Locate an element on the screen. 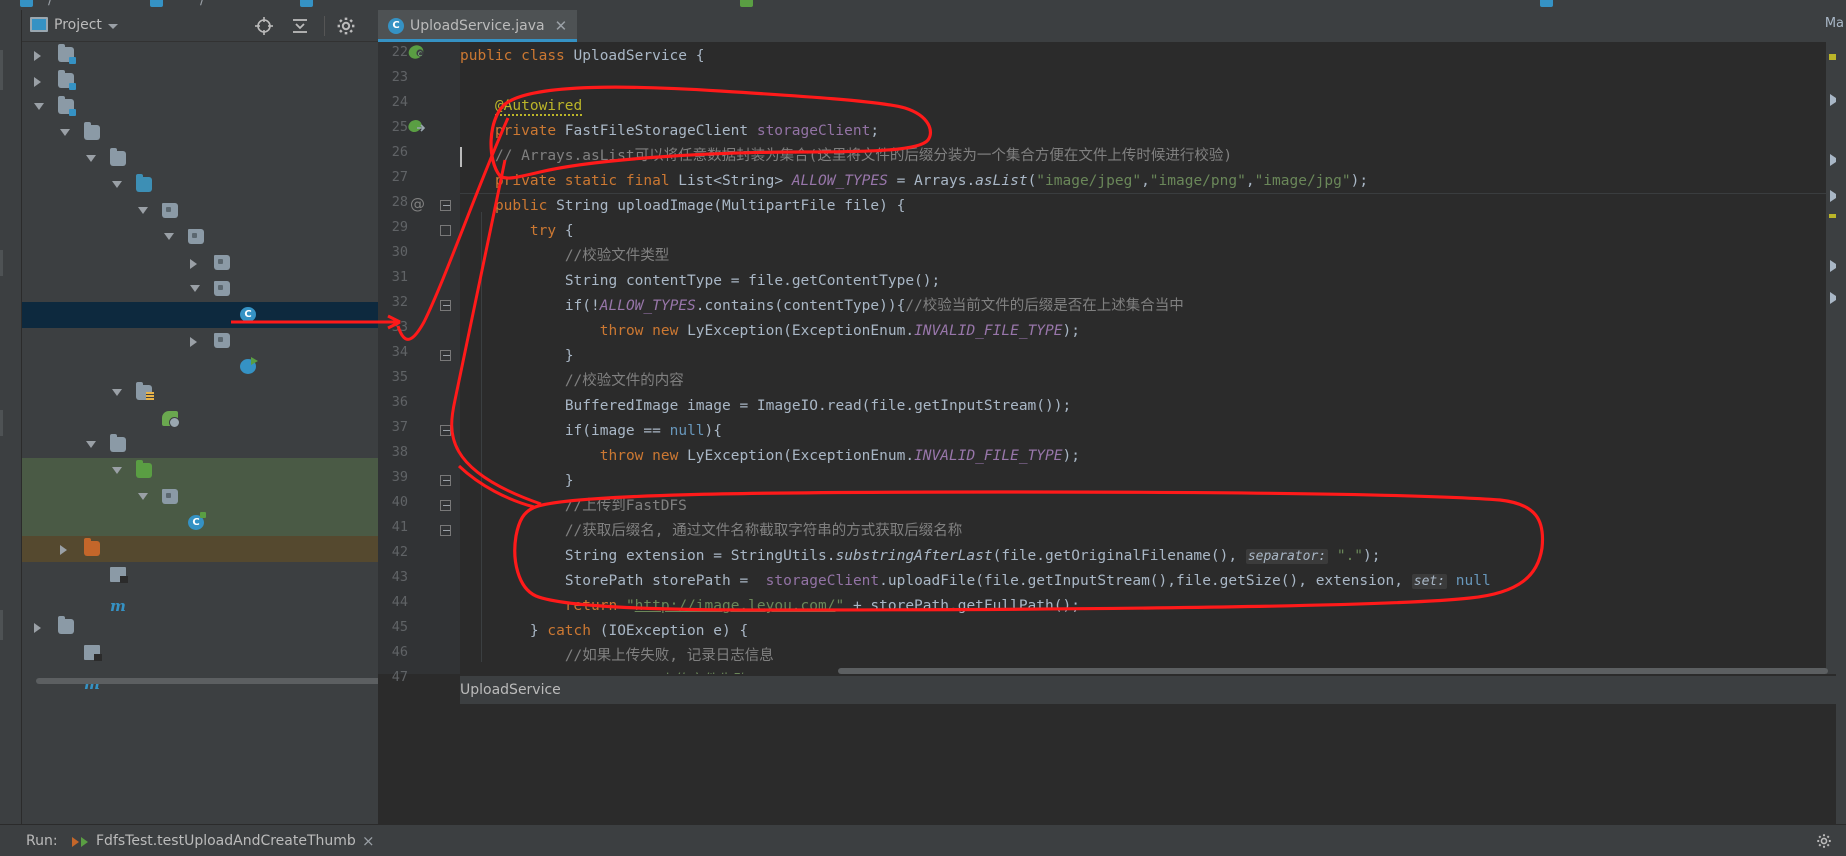 The width and height of the screenshot is (1846, 856). tree-item-com-leyou is located at coordinates (200, 211).